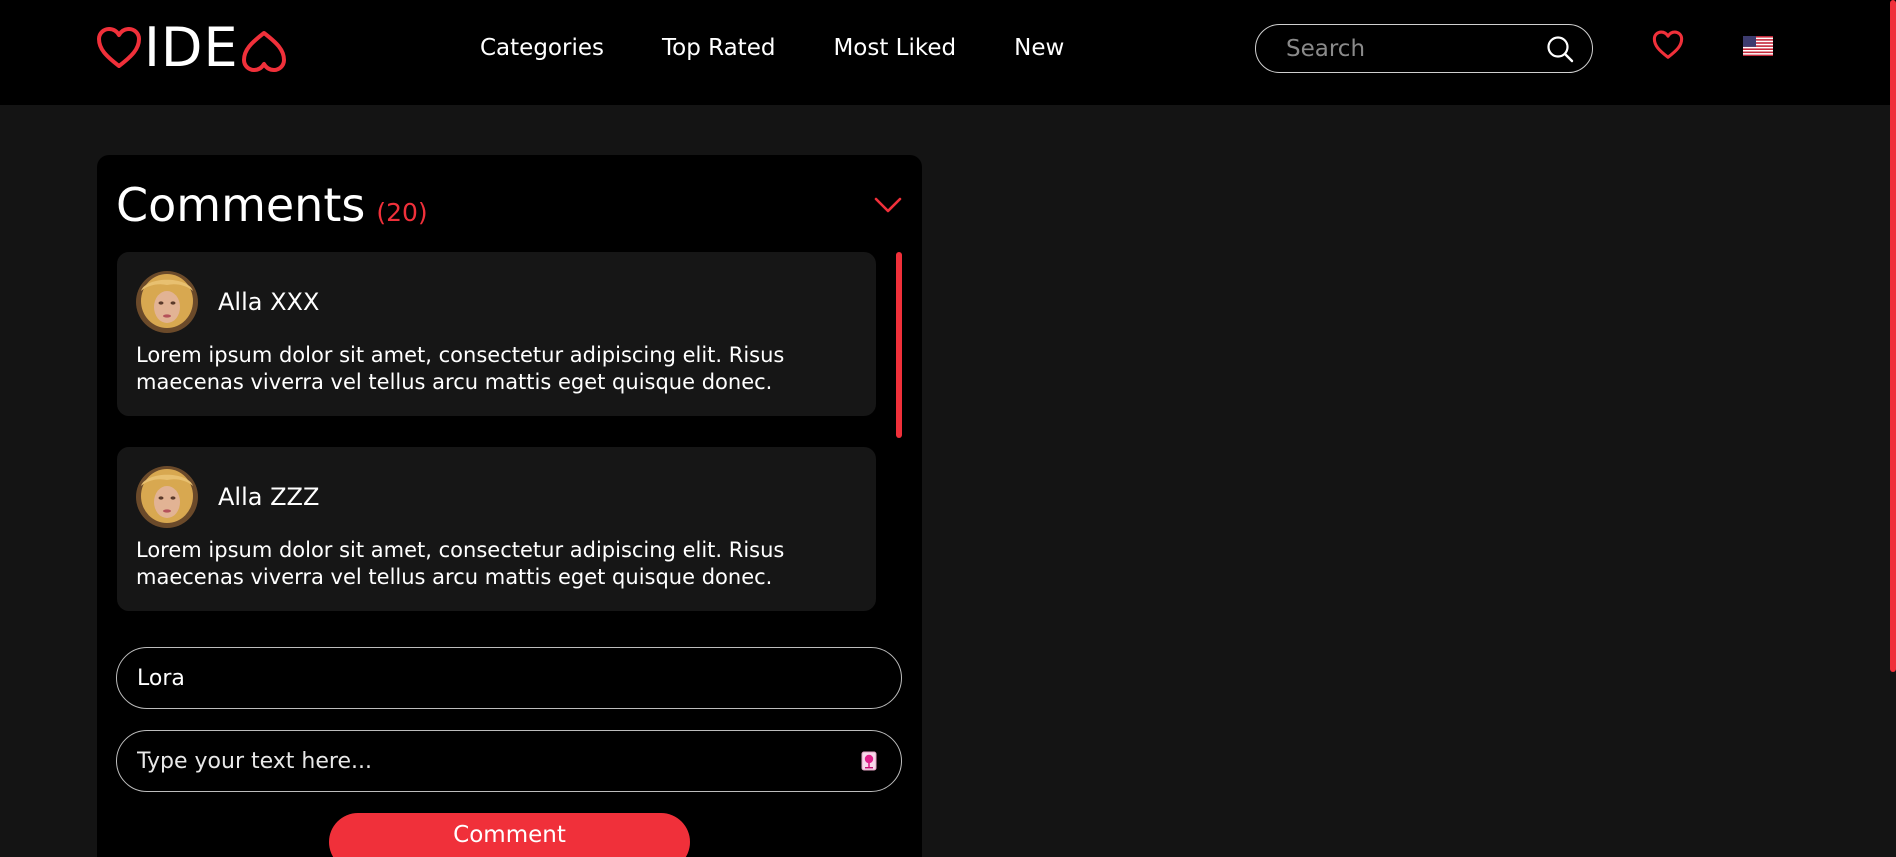  I want to click on emoji-icon, so click(869, 761).